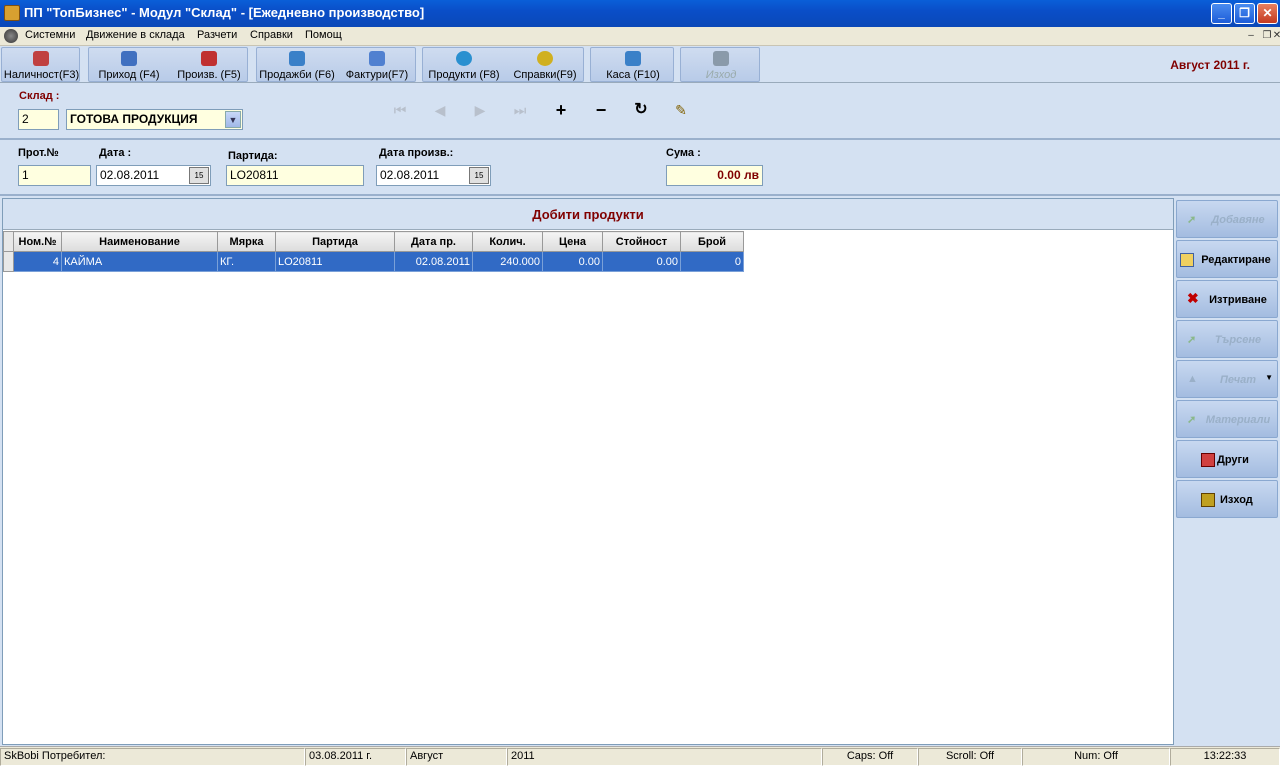  I want to click on minimize-button: _, so click(1221, 13).